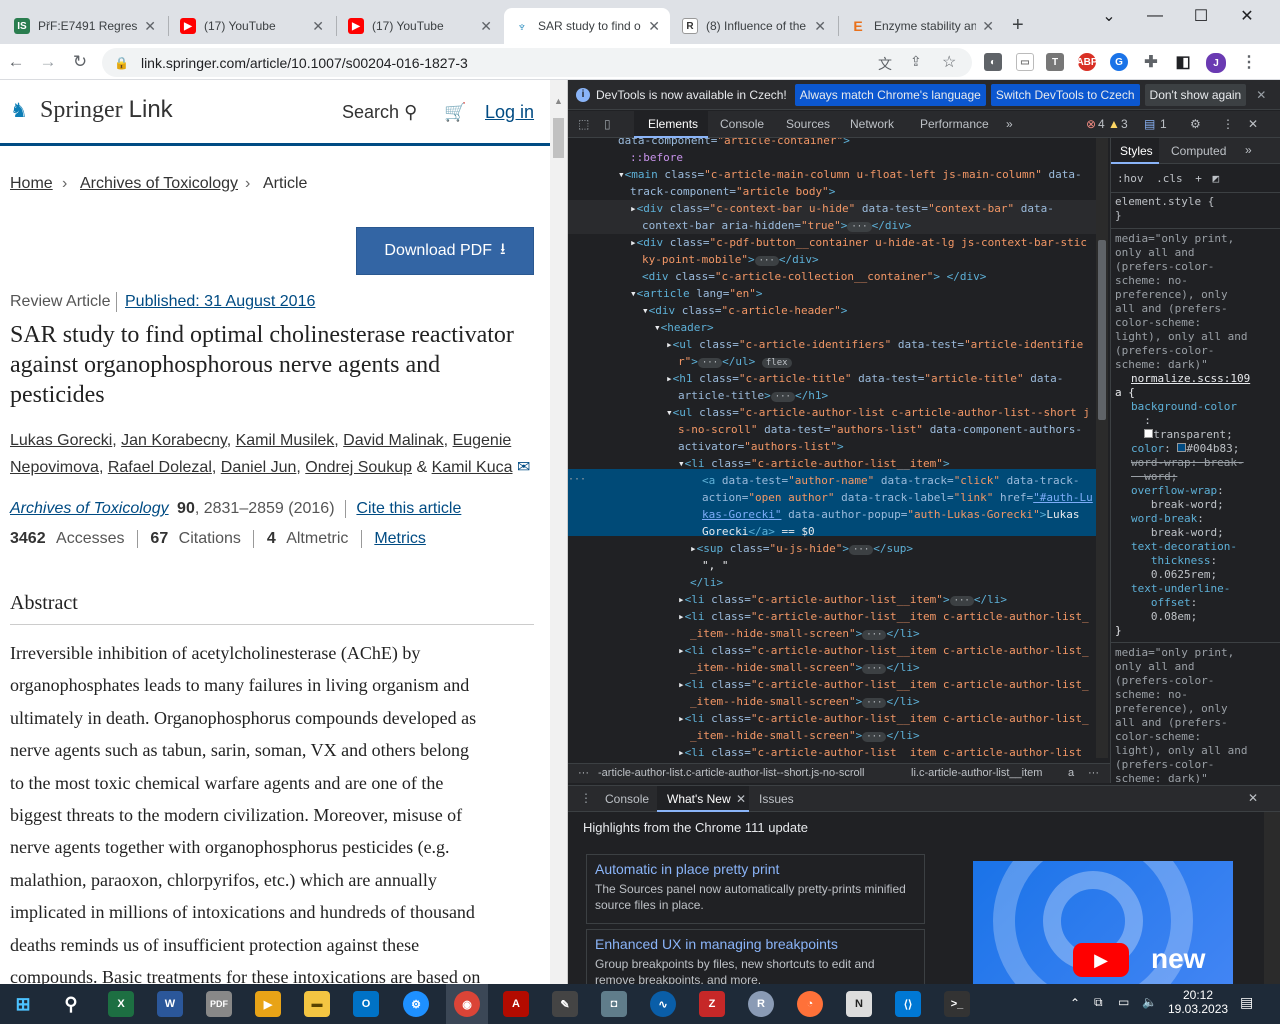  Describe the element at coordinates (1205, 498) in the screenshot. I see `style-declaration: overflow-wrap: break-word;` at that location.